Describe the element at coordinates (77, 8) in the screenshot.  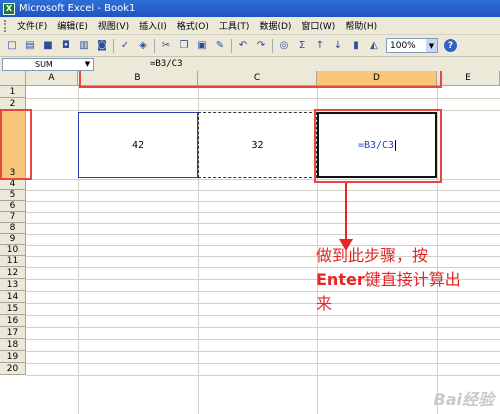
I see `window-title: Microsoft Excel - Book1` at that location.